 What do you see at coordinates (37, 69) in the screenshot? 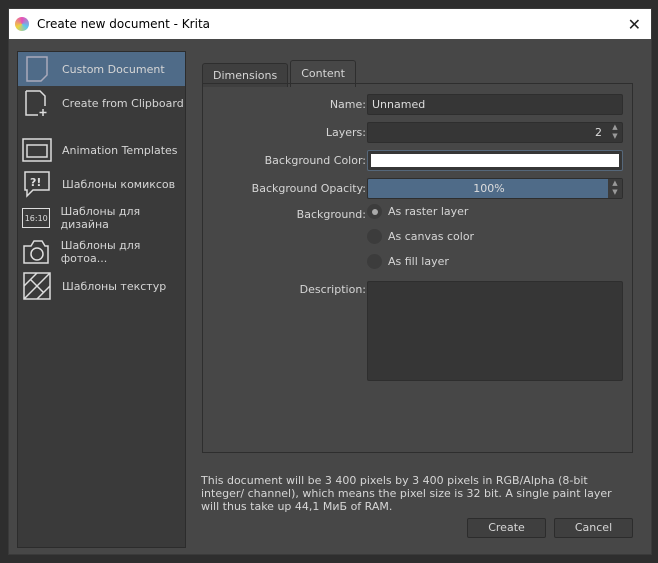
I see `document-icon` at bounding box center [37, 69].